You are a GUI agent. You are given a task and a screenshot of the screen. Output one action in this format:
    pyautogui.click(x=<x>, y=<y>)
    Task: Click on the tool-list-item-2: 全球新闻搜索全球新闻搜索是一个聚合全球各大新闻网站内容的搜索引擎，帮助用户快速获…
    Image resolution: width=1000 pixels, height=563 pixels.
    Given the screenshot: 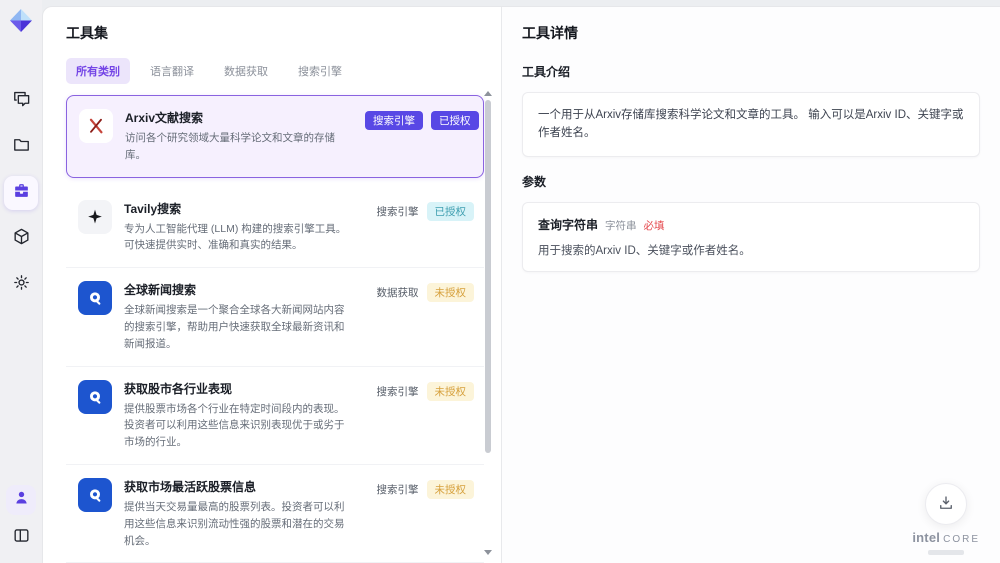 What is the action you would take?
    pyautogui.click(x=275, y=317)
    